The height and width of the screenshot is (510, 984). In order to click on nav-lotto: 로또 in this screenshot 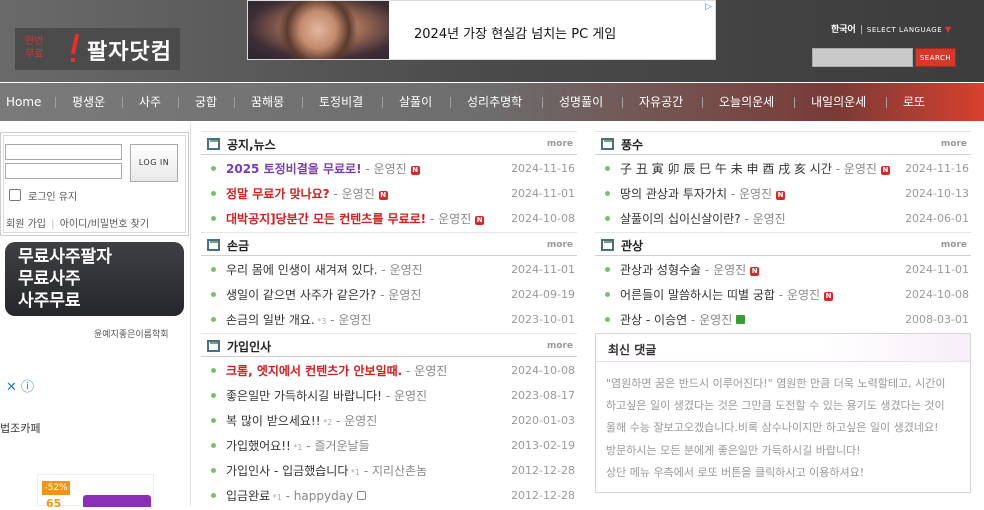, I will do `click(914, 102)`.